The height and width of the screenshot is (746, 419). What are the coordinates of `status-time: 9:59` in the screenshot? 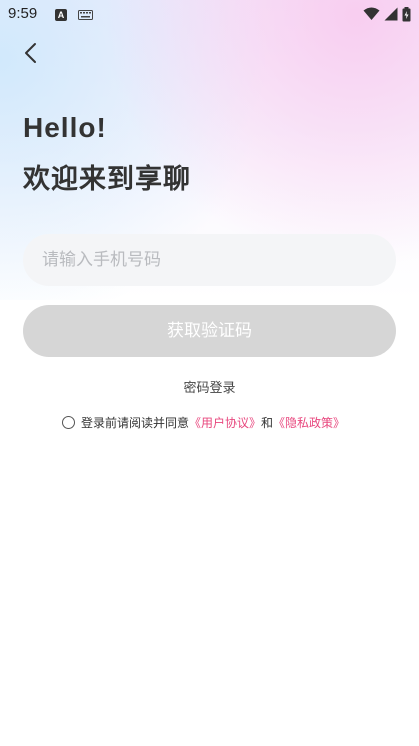 It's located at (23, 13).